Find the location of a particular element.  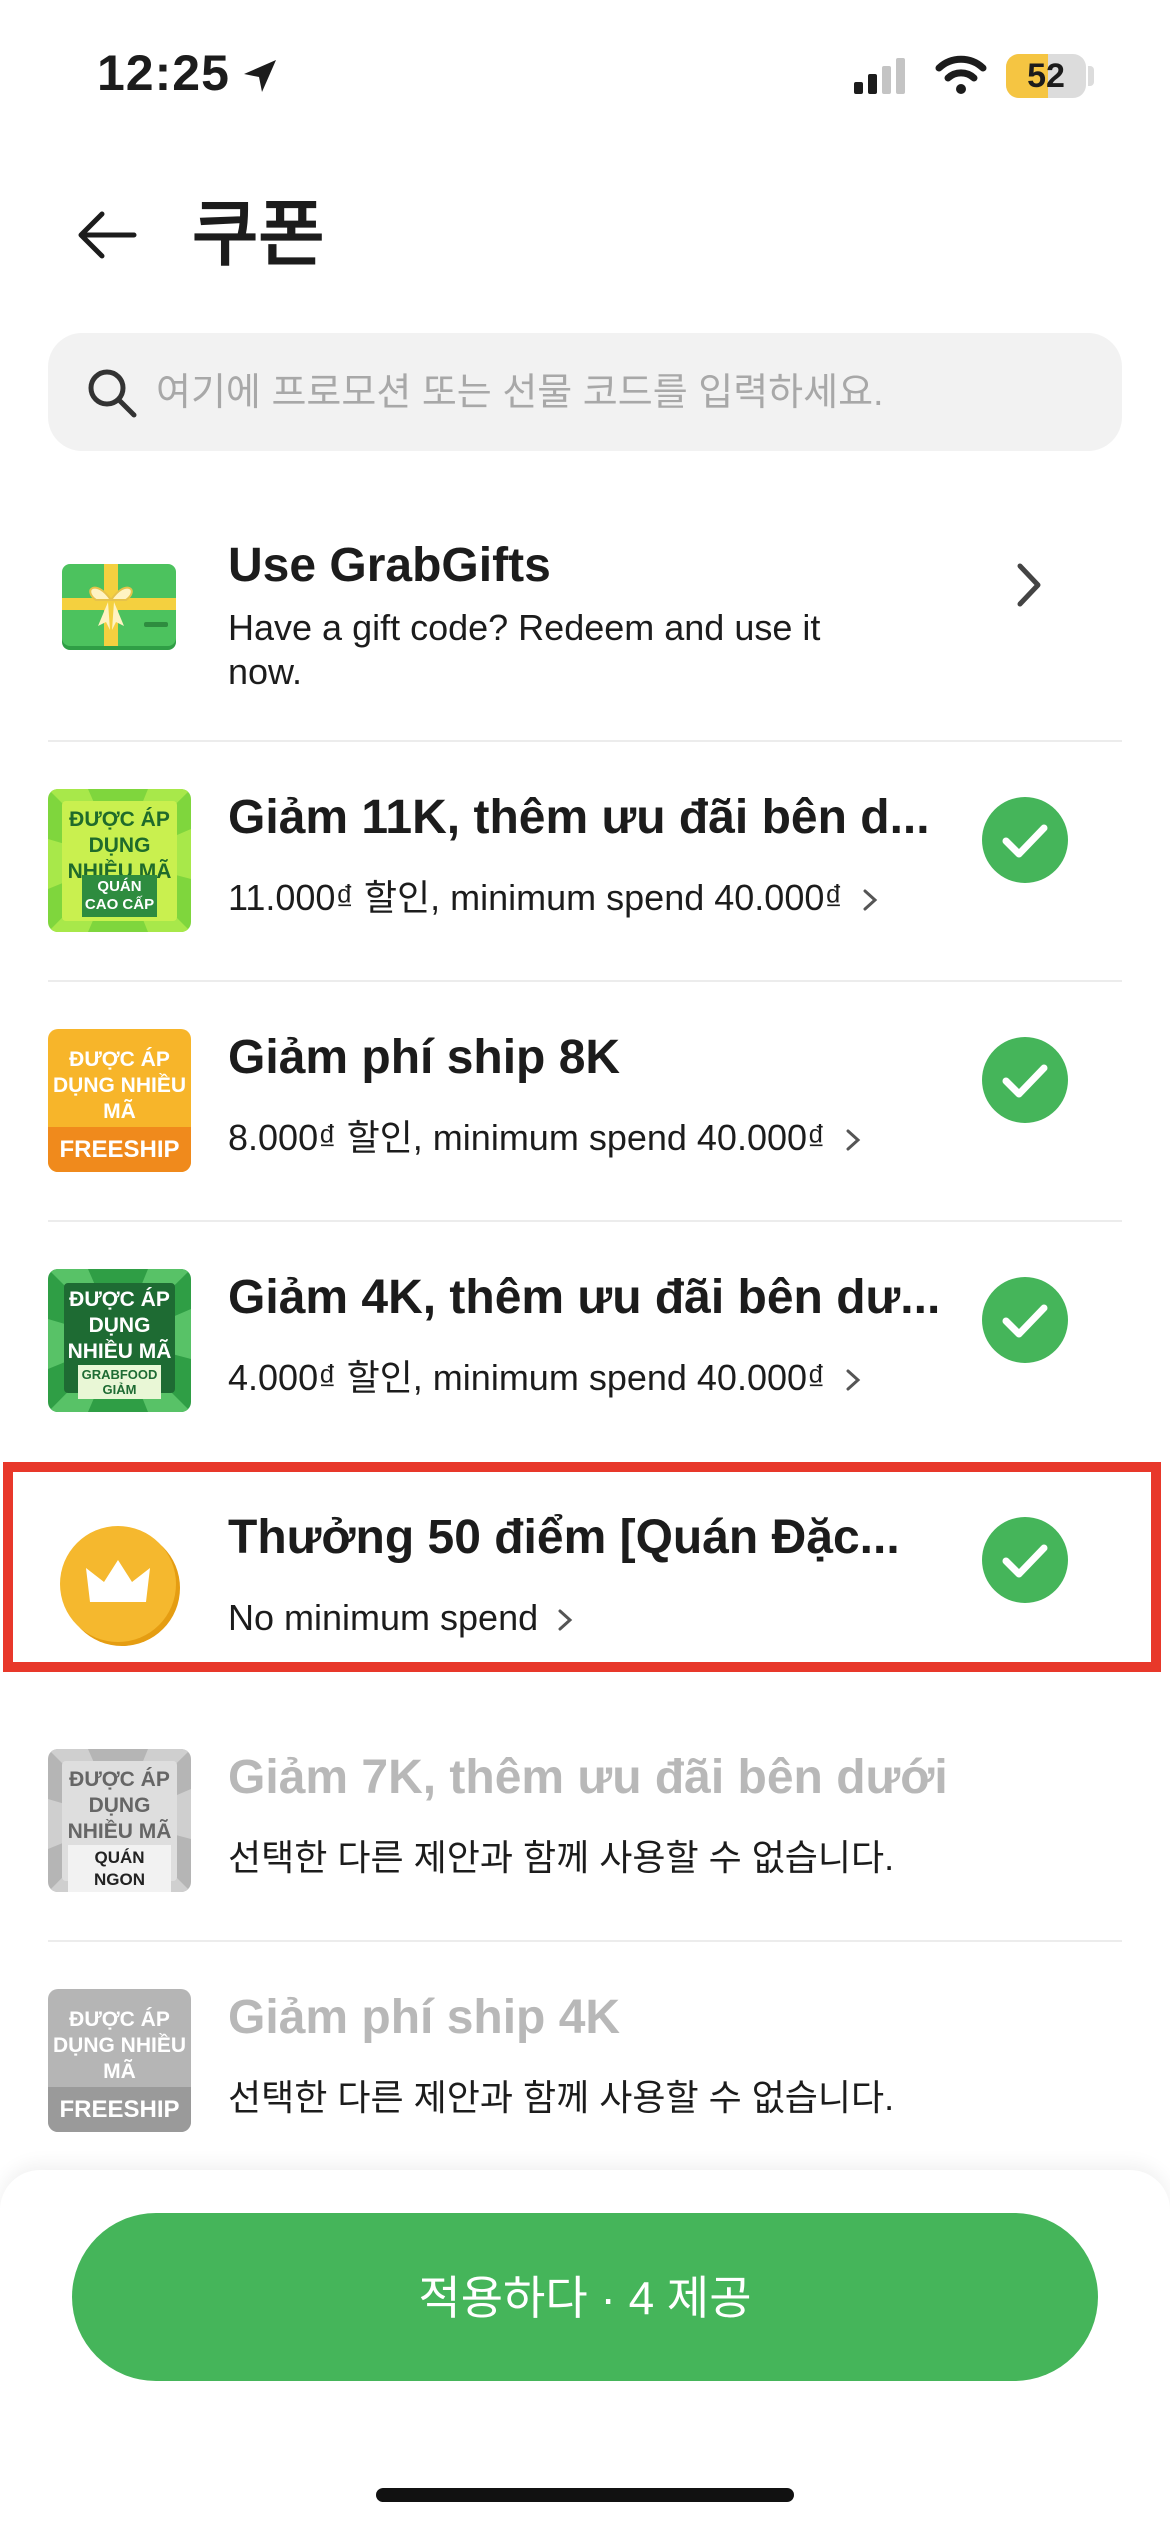

coupon-description-text: 4.000₫ 할인, minimum spend 40.000₫ is located at coordinates (527, 1377).